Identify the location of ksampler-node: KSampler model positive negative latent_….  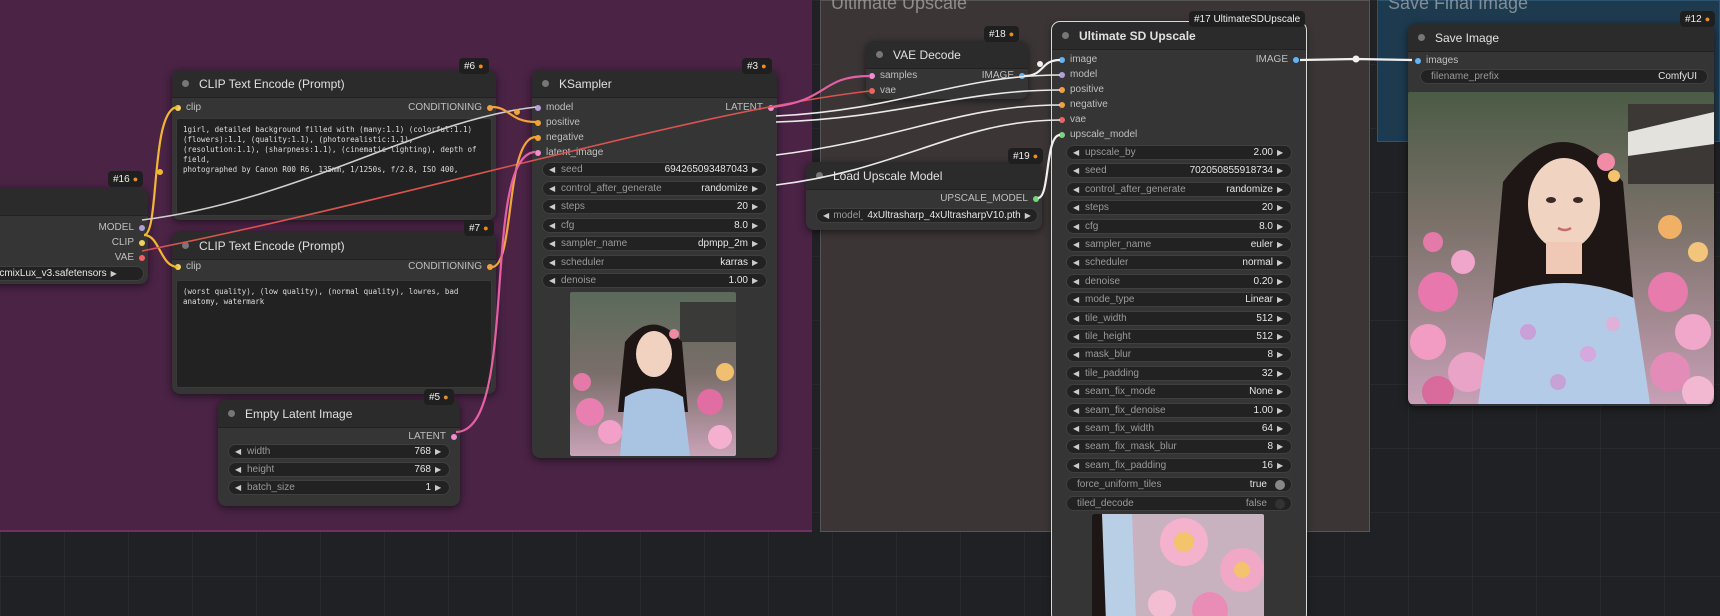
(654, 264).